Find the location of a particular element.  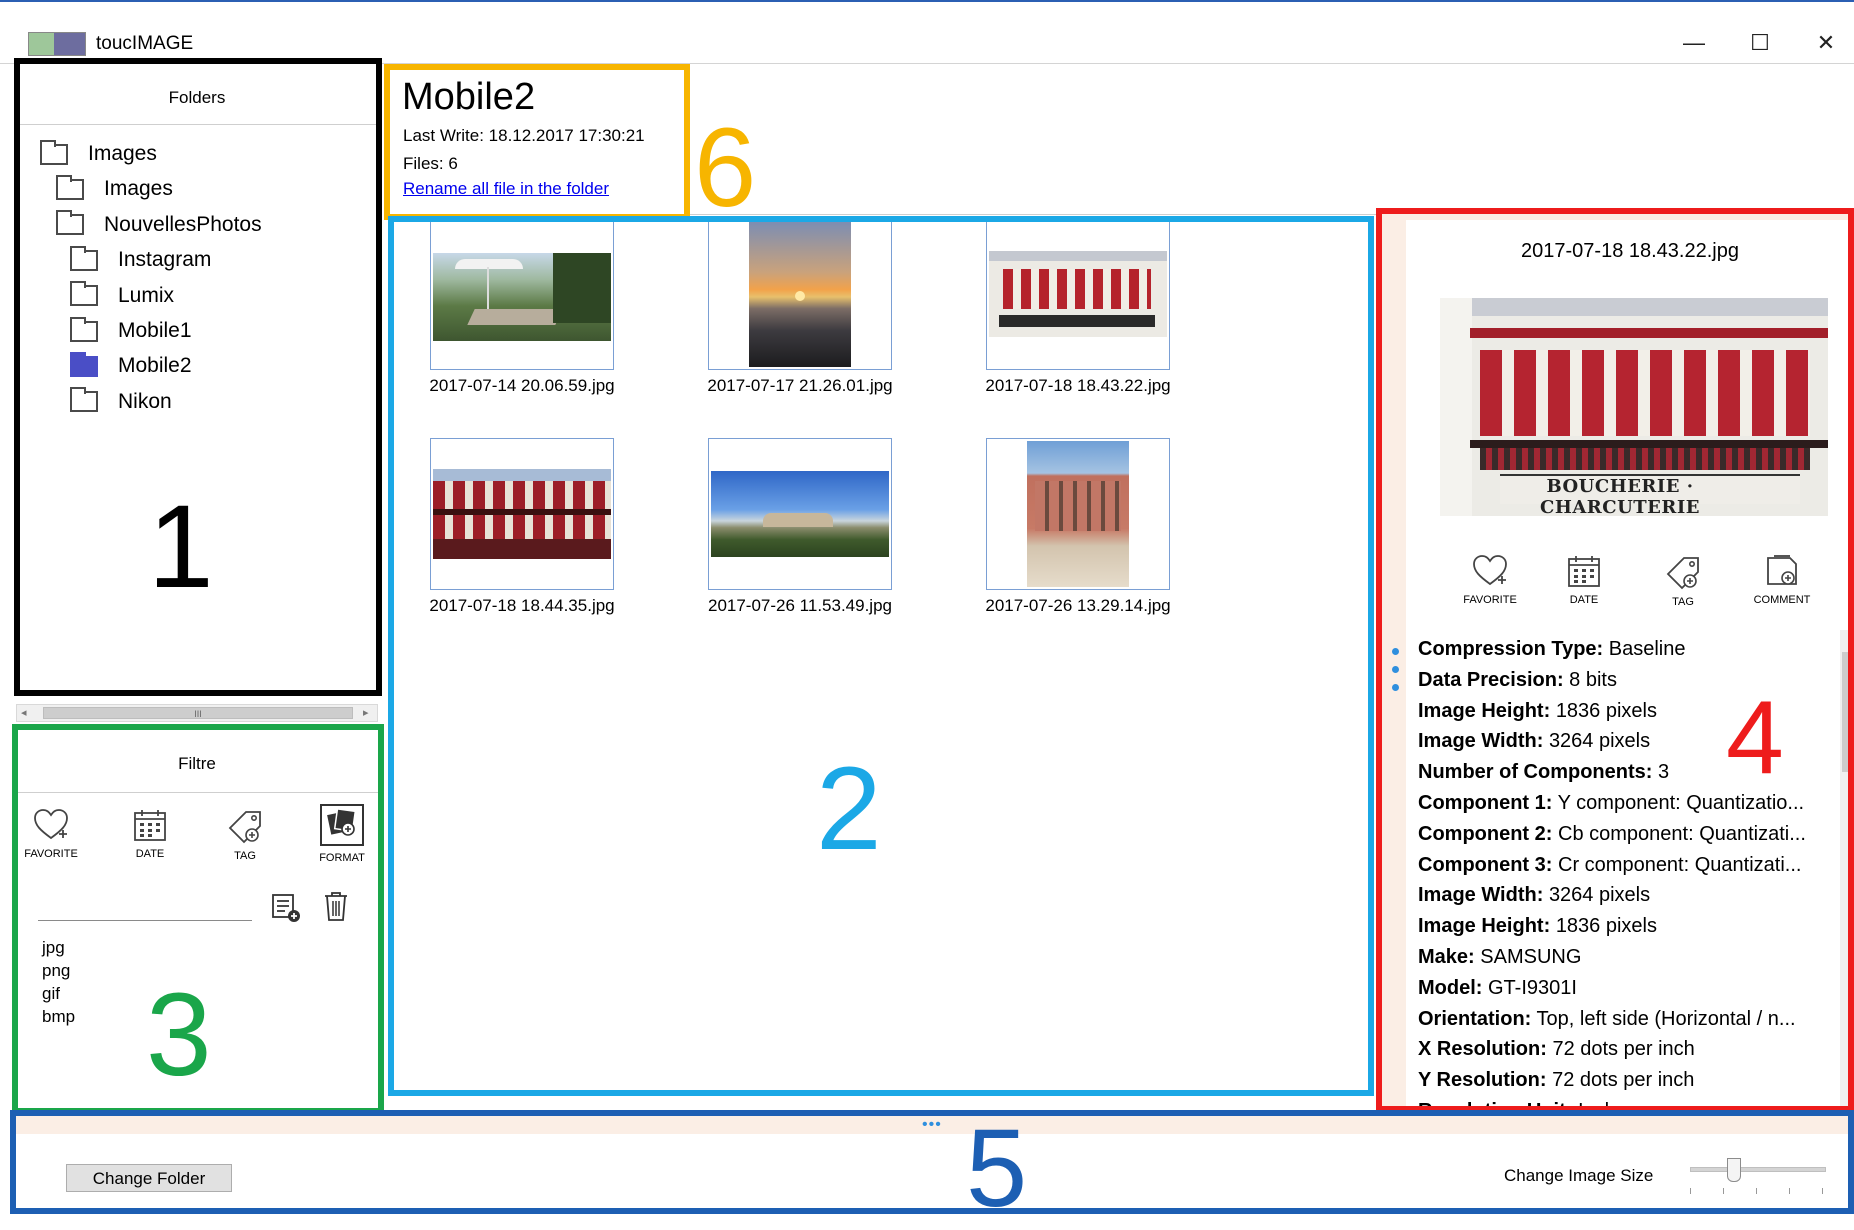

scroll-right-icon: ▸ is located at coordinates (366, 713).